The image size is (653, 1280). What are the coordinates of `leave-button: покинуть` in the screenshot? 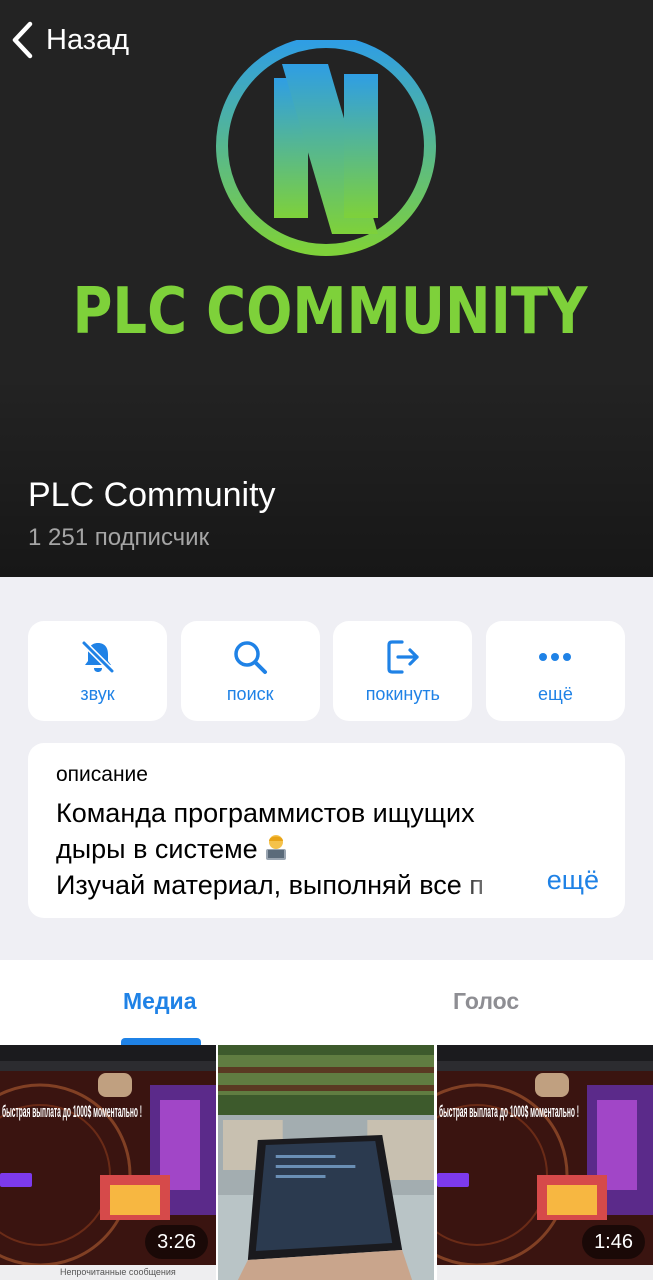 It's located at (403, 671).